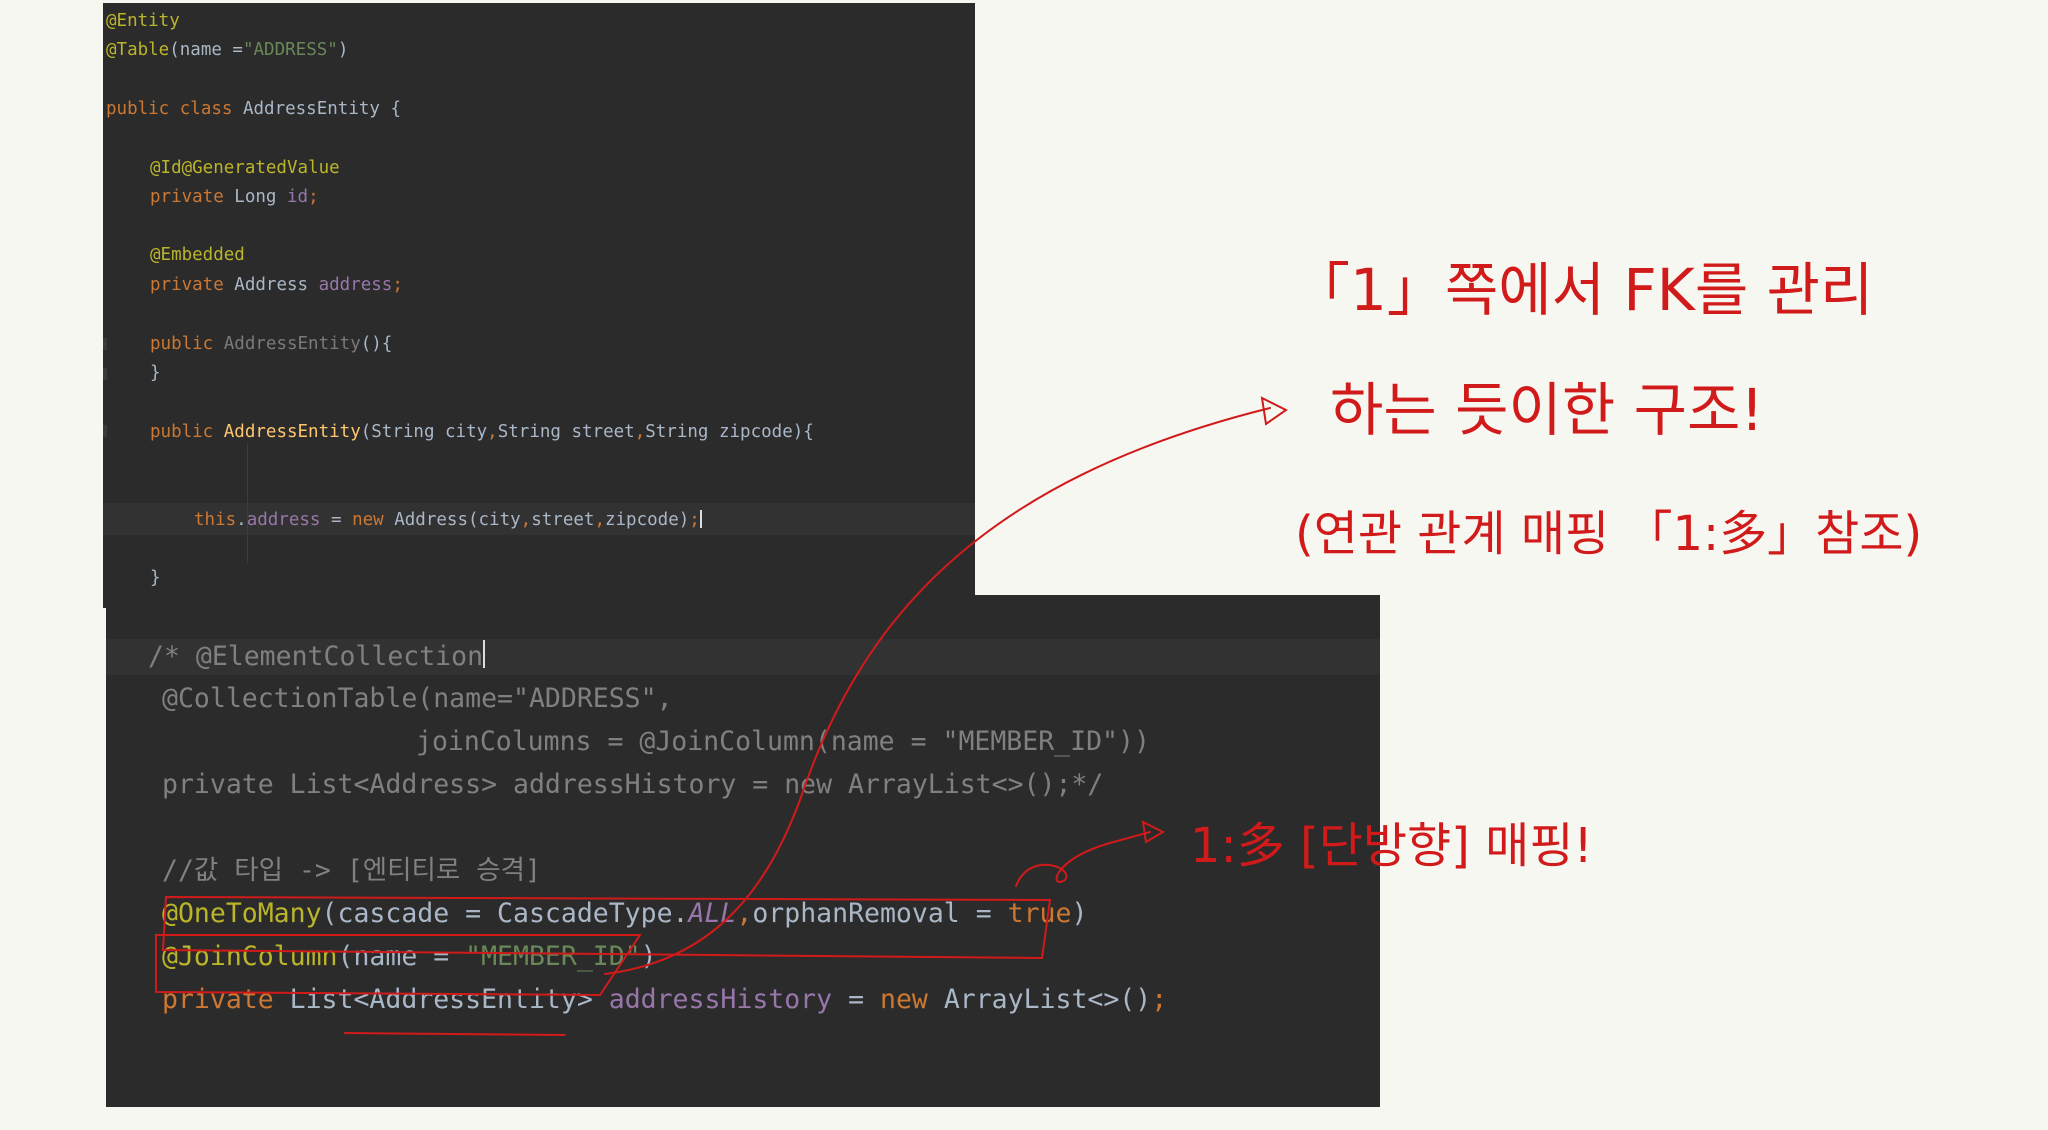 The width and height of the screenshot is (2048, 1130). Describe the element at coordinates (1608, 534) in the screenshot. I see `annotation-note-line-3: (연관 관계 매핑 「1:多」참조)` at that location.